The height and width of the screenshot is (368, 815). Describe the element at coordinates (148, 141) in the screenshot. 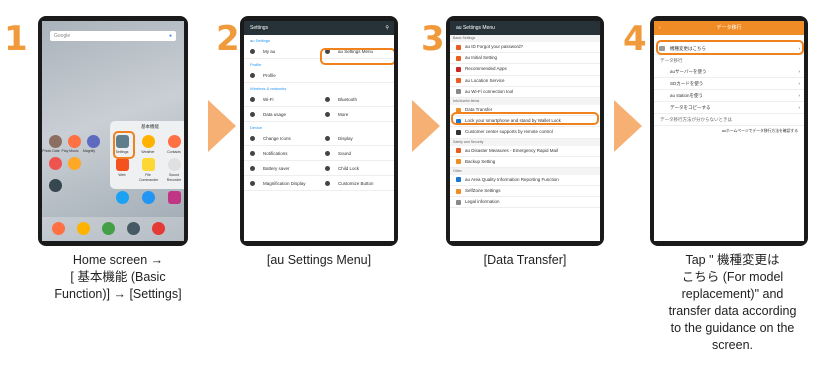

I see `weather-icon` at that location.